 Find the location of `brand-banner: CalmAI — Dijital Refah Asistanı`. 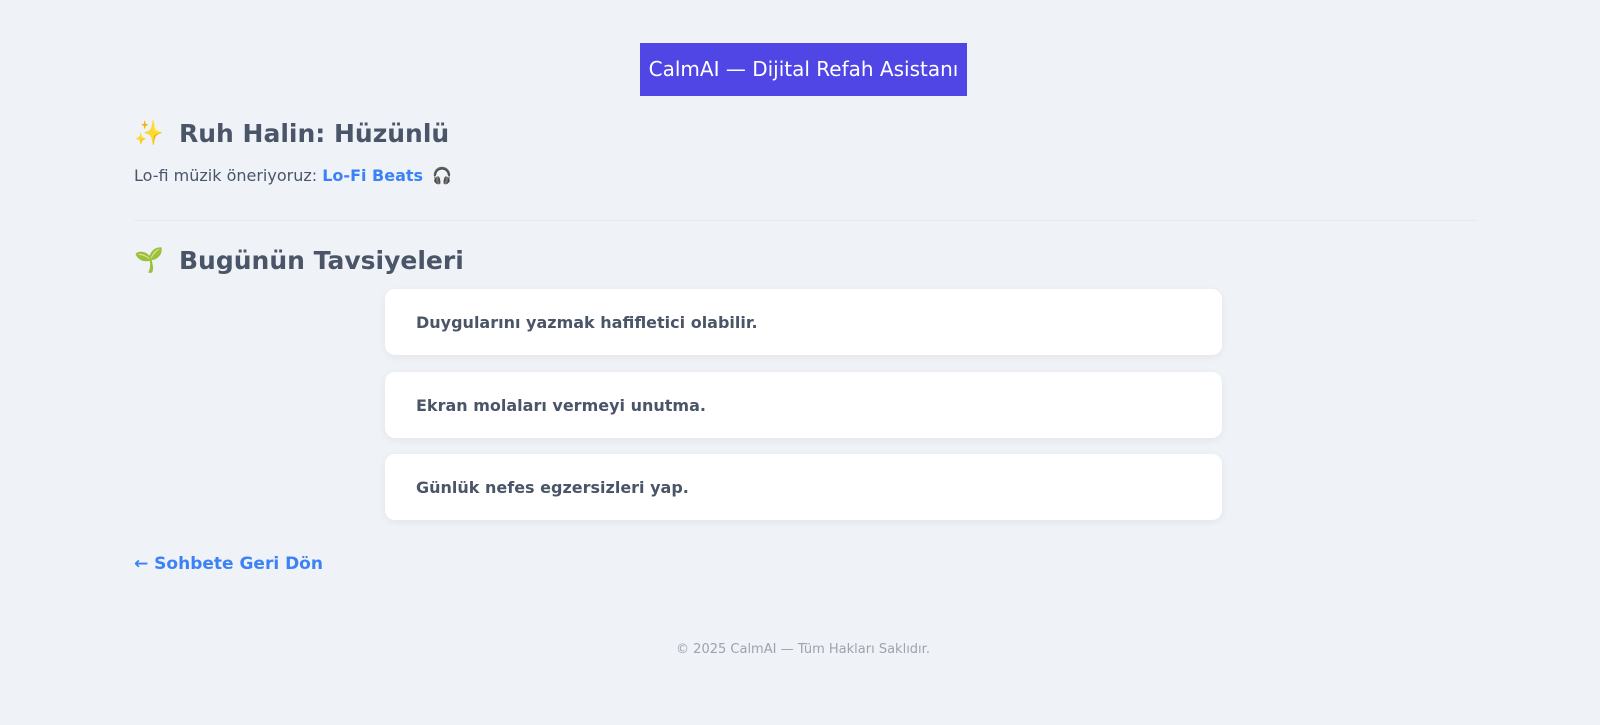

brand-banner: CalmAI — Dijital Refah Asistanı is located at coordinates (803, 69).